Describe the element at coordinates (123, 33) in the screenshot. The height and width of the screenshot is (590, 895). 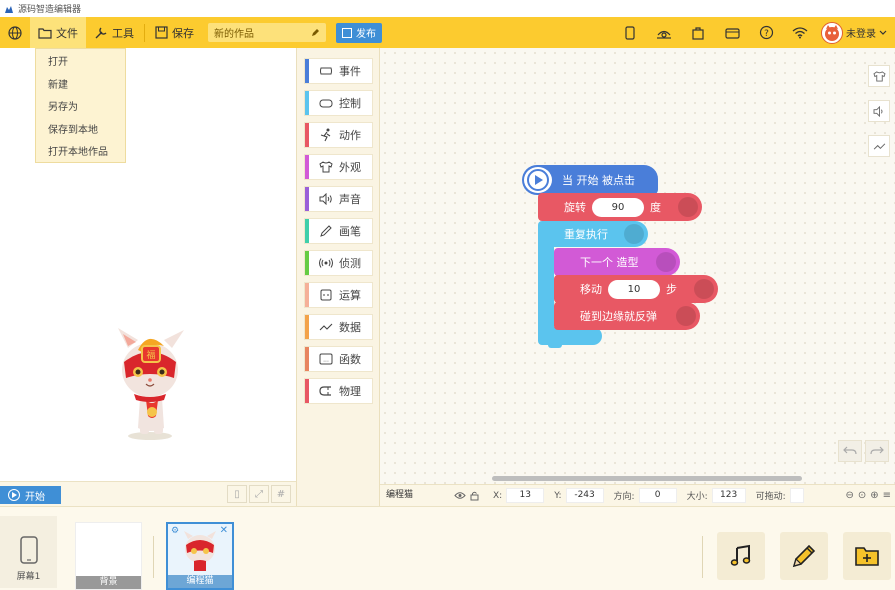
I see `tools-menu-label: 工具` at that location.